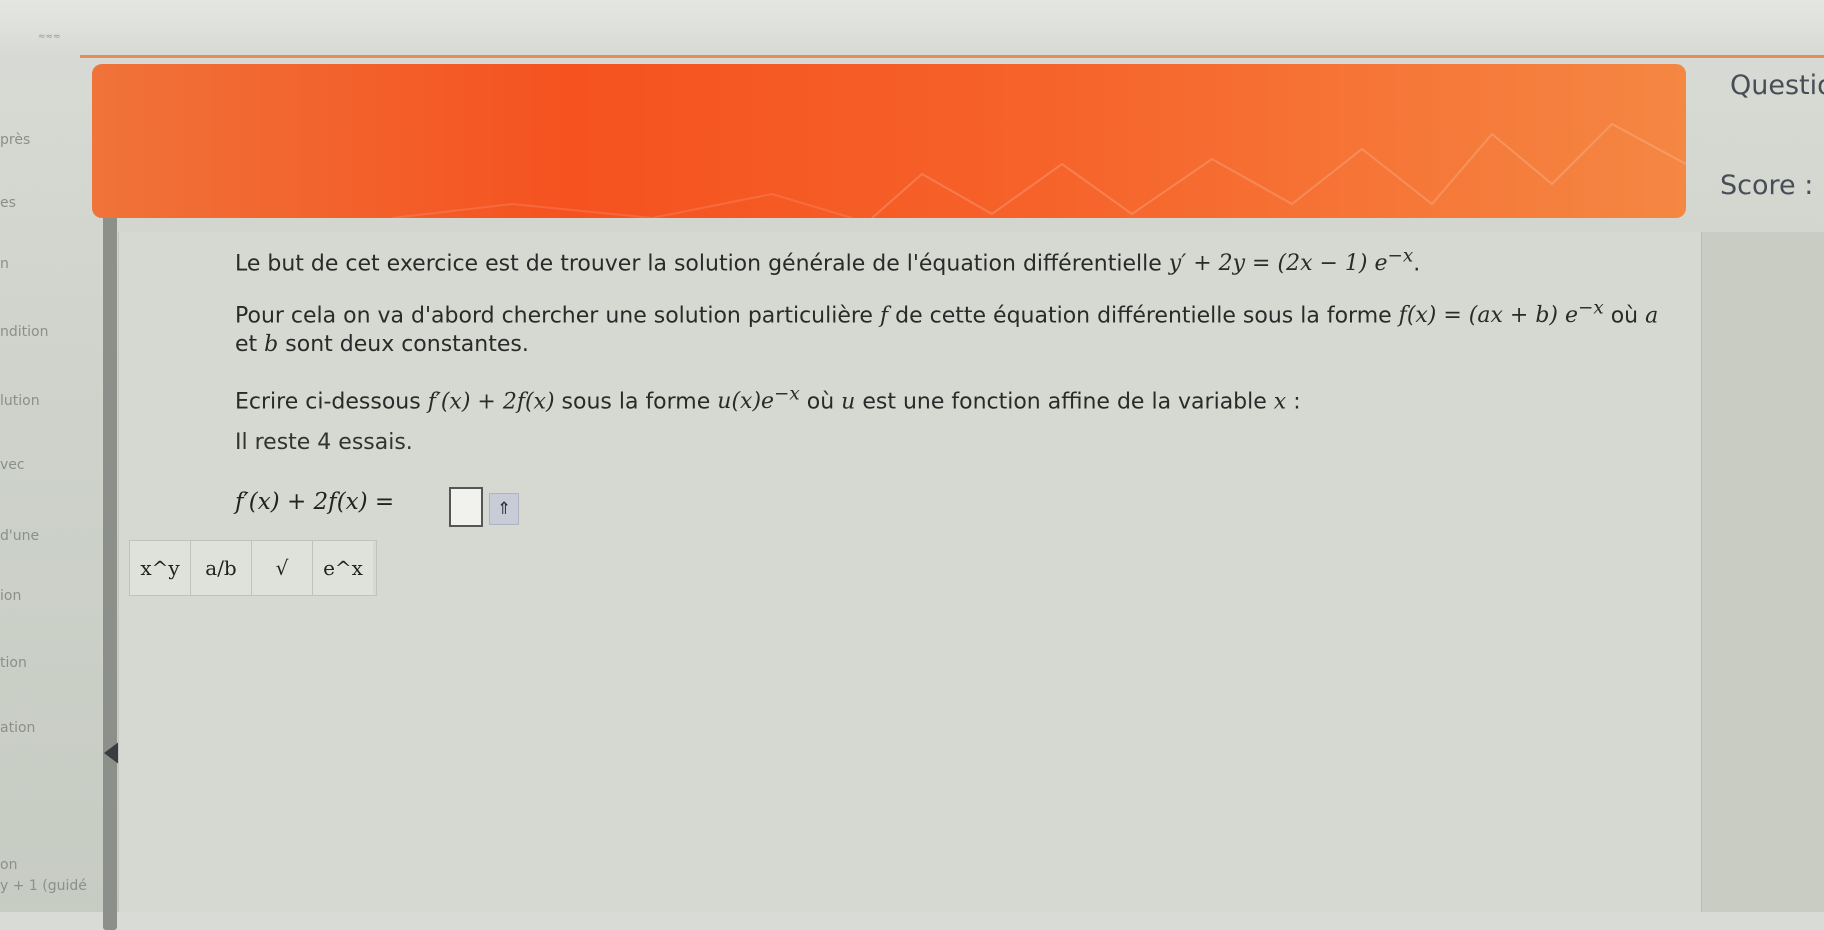 The image size is (1824, 930). Describe the element at coordinates (110, 560) in the screenshot. I see `nav-scrollbar` at that location.